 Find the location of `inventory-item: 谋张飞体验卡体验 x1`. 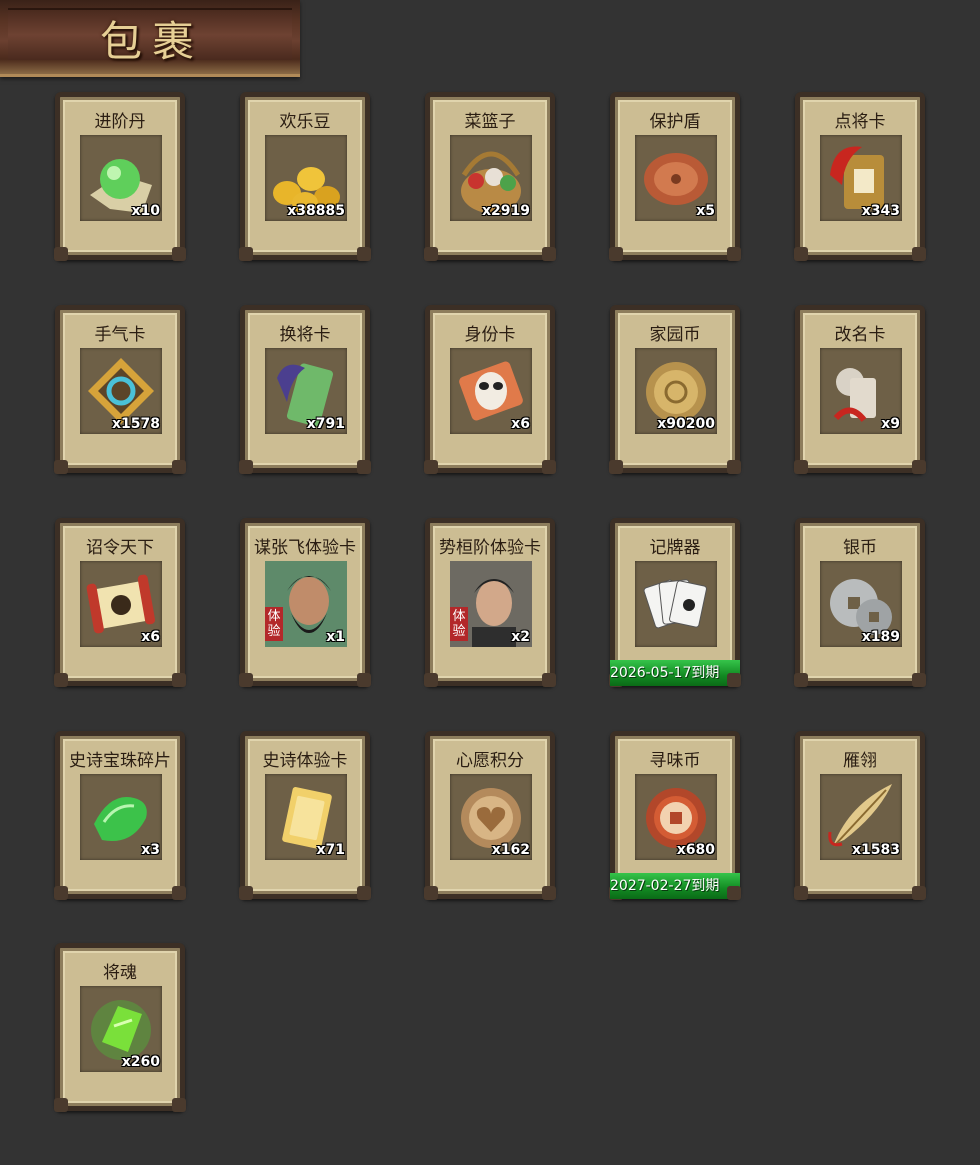

inventory-item: 谋张飞体验卡体验 x1 is located at coordinates (305, 602).